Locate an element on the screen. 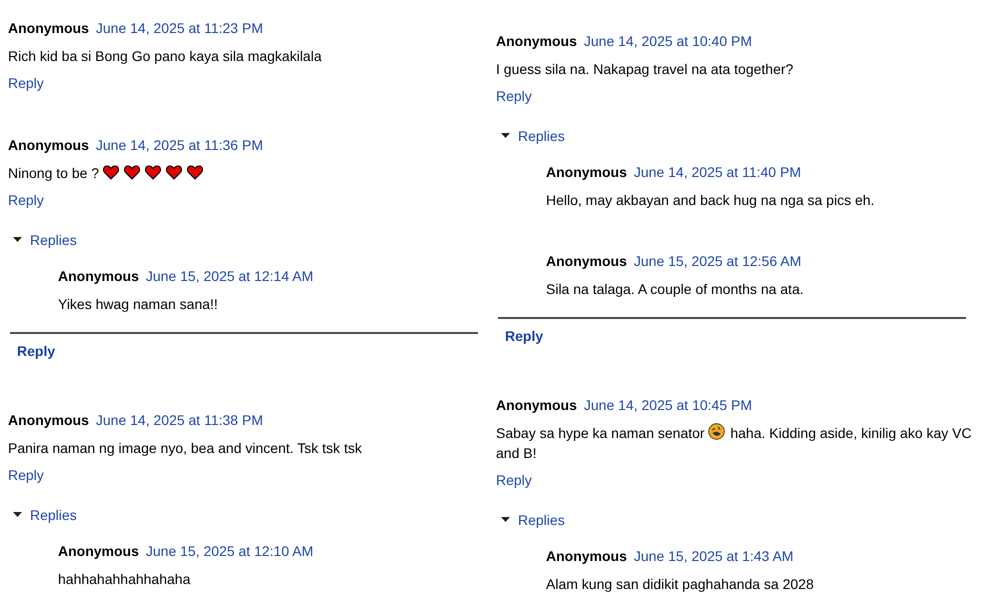  comment-text: hahhahahhahhahaha is located at coordinates (124, 579).